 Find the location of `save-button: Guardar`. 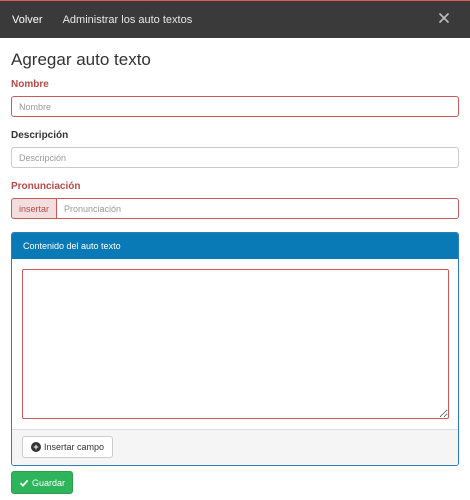

save-button: Guardar is located at coordinates (42, 482).